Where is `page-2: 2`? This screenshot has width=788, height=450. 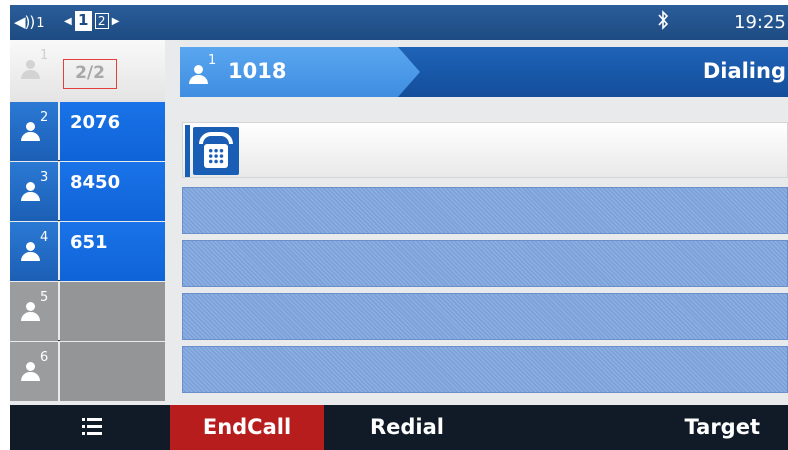
page-2: 2 is located at coordinates (101, 21).